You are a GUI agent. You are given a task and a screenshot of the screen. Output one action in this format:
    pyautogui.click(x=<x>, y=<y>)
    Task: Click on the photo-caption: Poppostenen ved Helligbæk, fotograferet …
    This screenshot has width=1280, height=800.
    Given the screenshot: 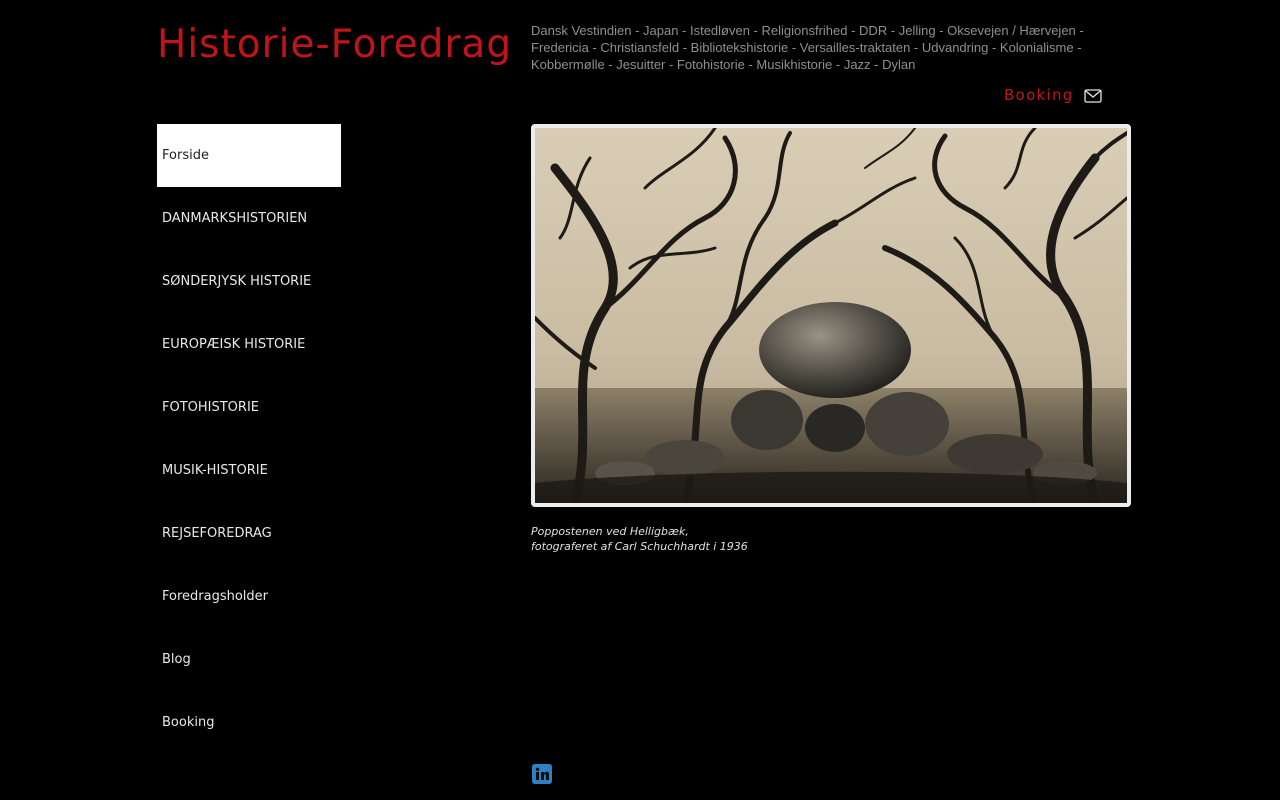 What is the action you would take?
    pyautogui.click(x=639, y=539)
    